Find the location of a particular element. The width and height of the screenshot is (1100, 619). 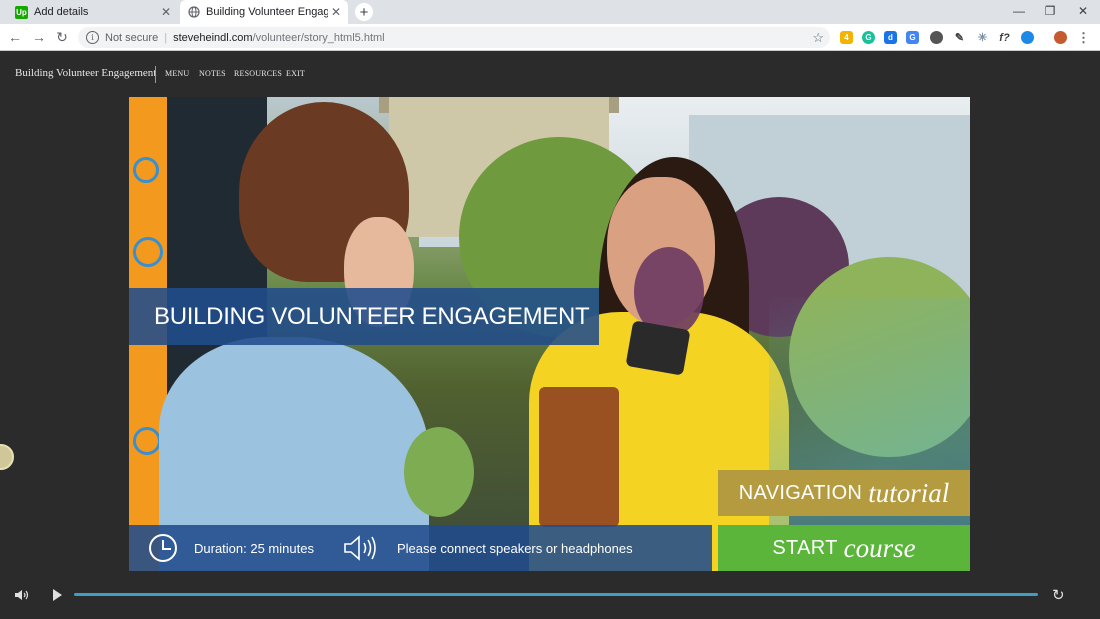

grammarly-extension-icon: G is located at coordinates (868, 37).